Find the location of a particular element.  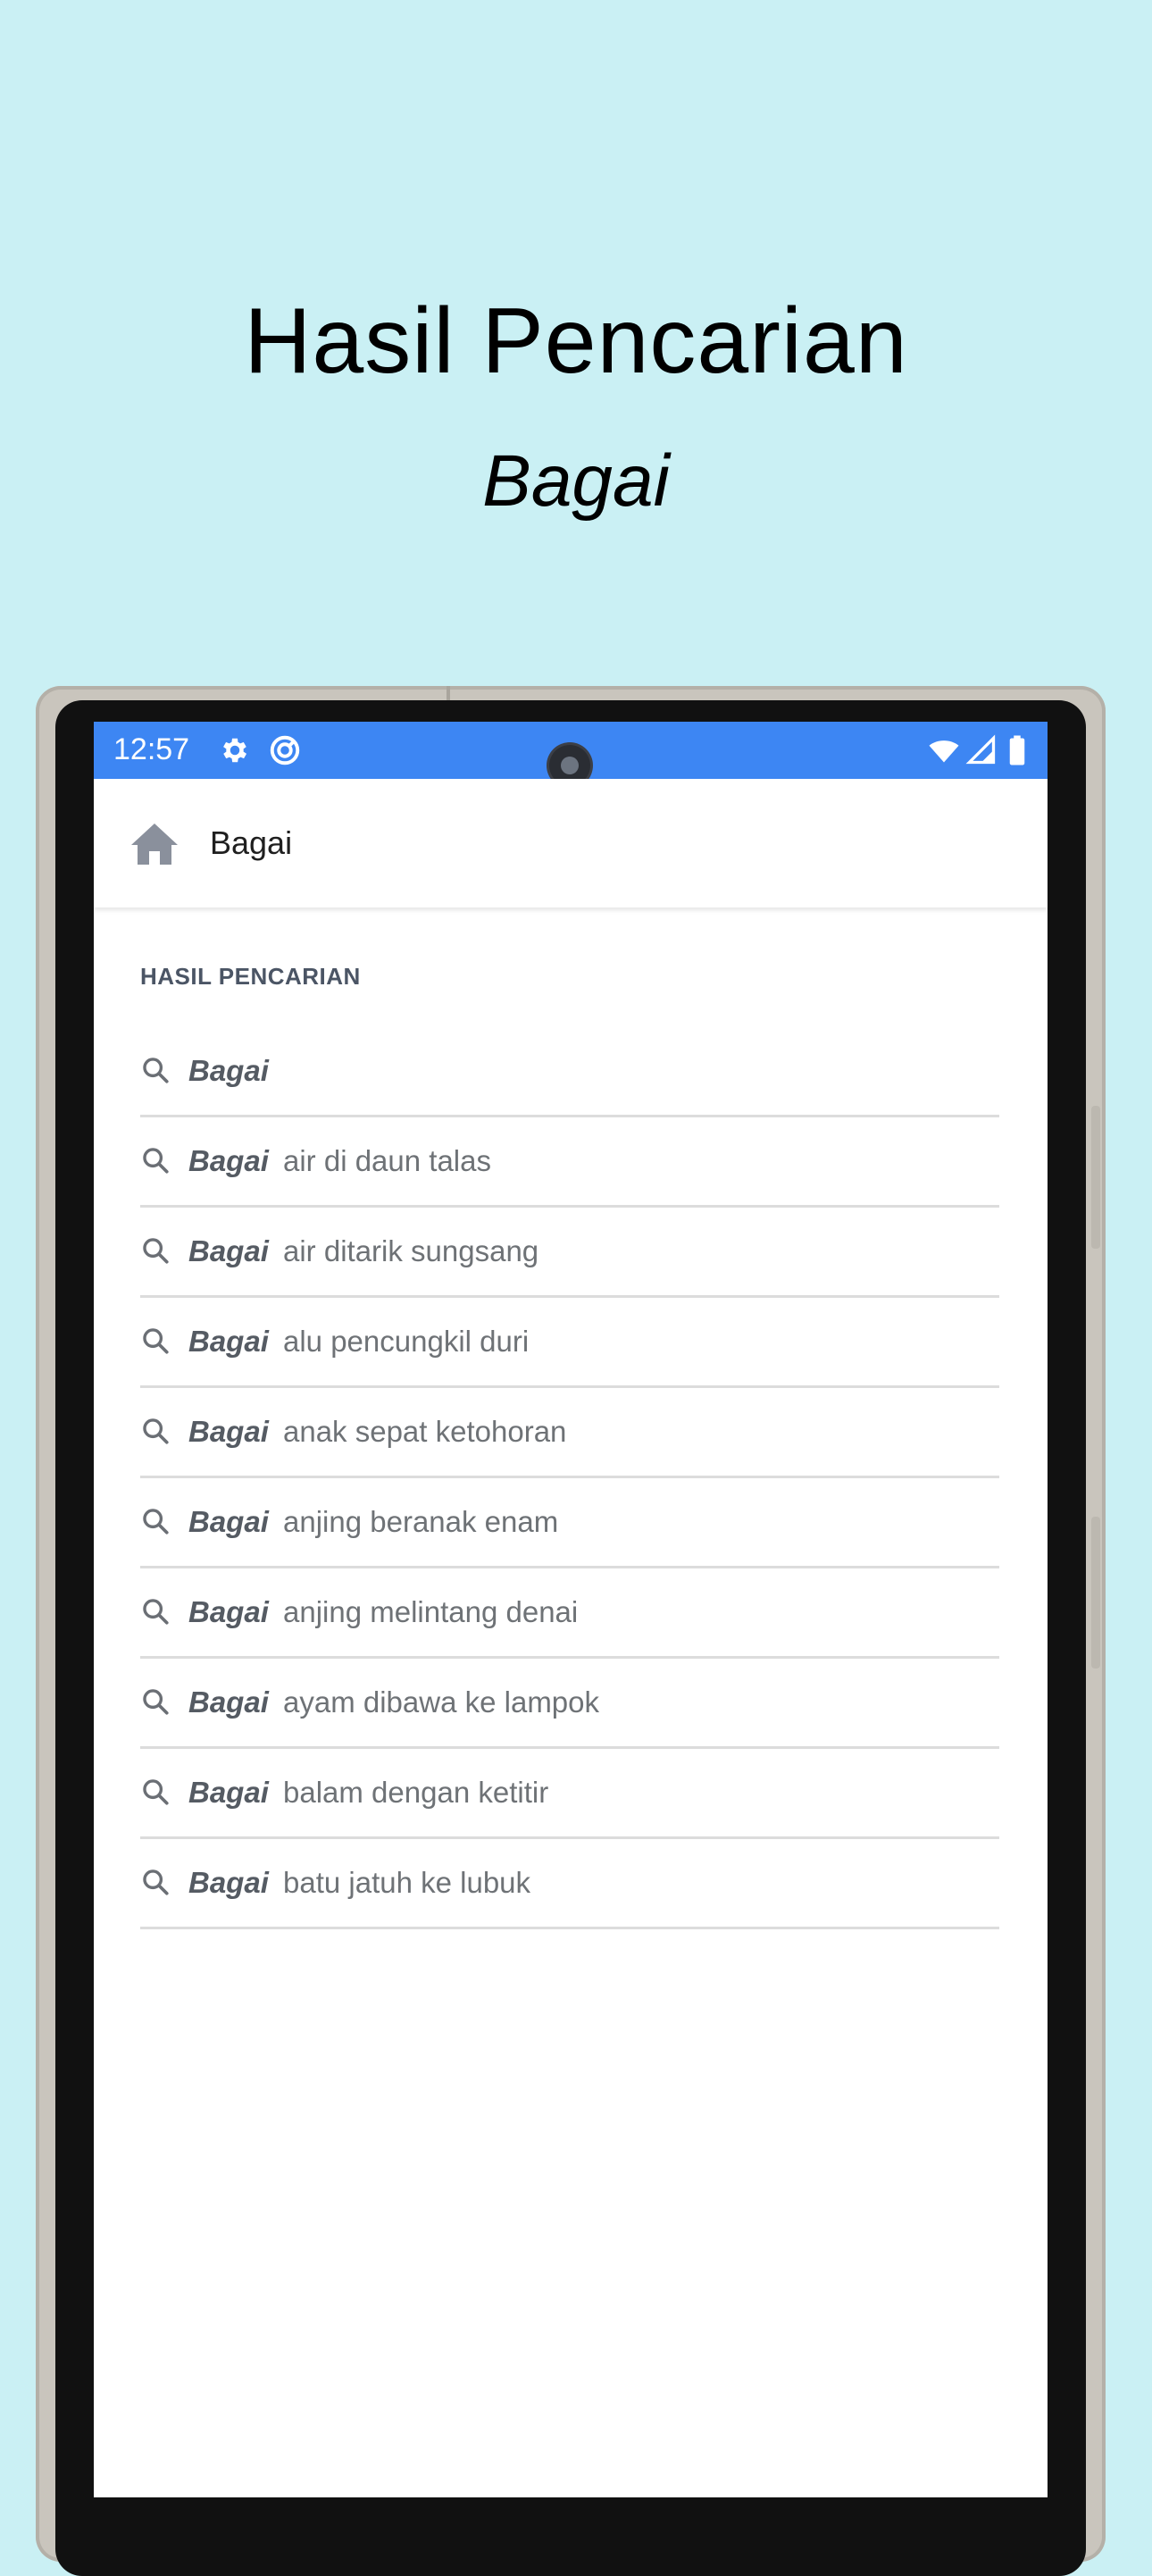

result-item: Bagai air ditarik sungsang is located at coordinates (570, 1253).